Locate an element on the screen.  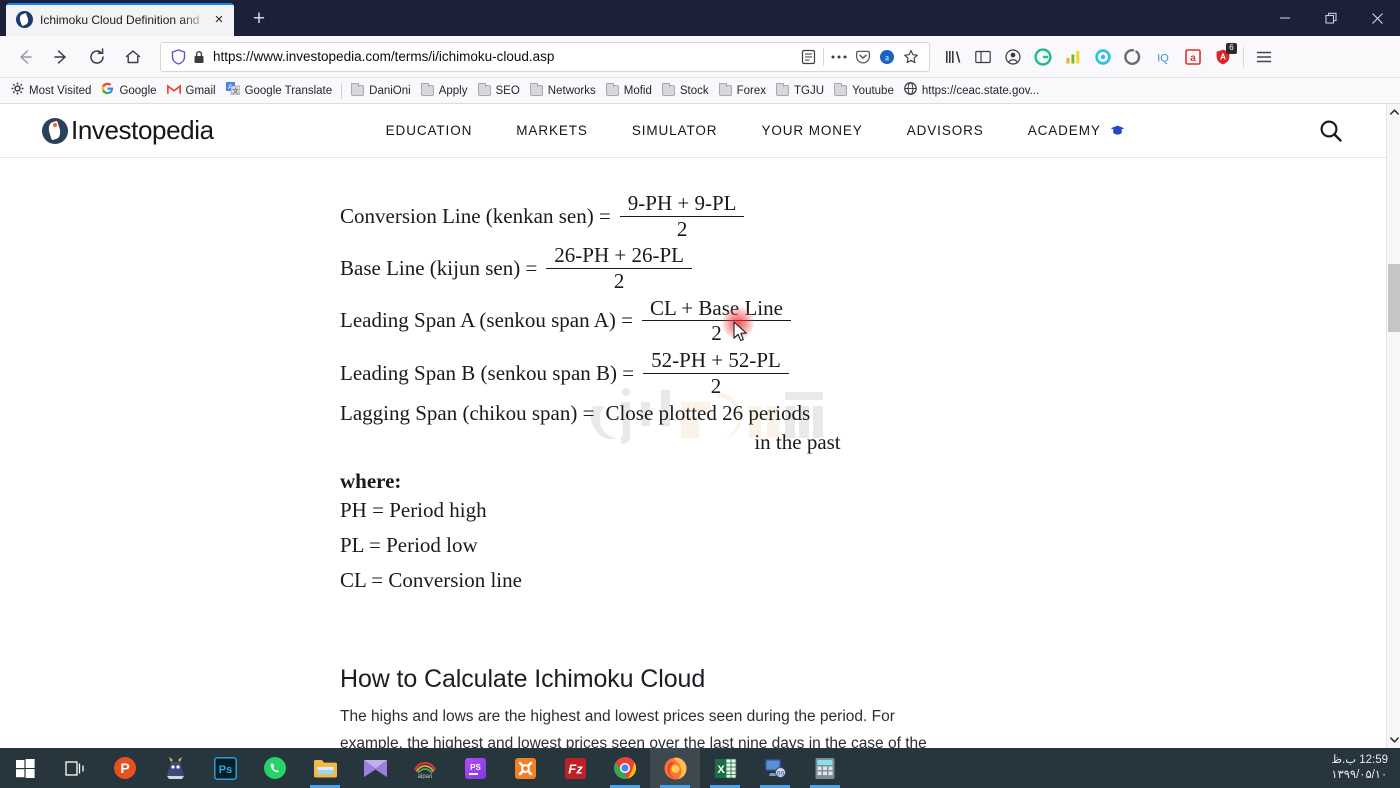
bookmark-folder-danioni: DaniOni is located at coordinates (381, 91).